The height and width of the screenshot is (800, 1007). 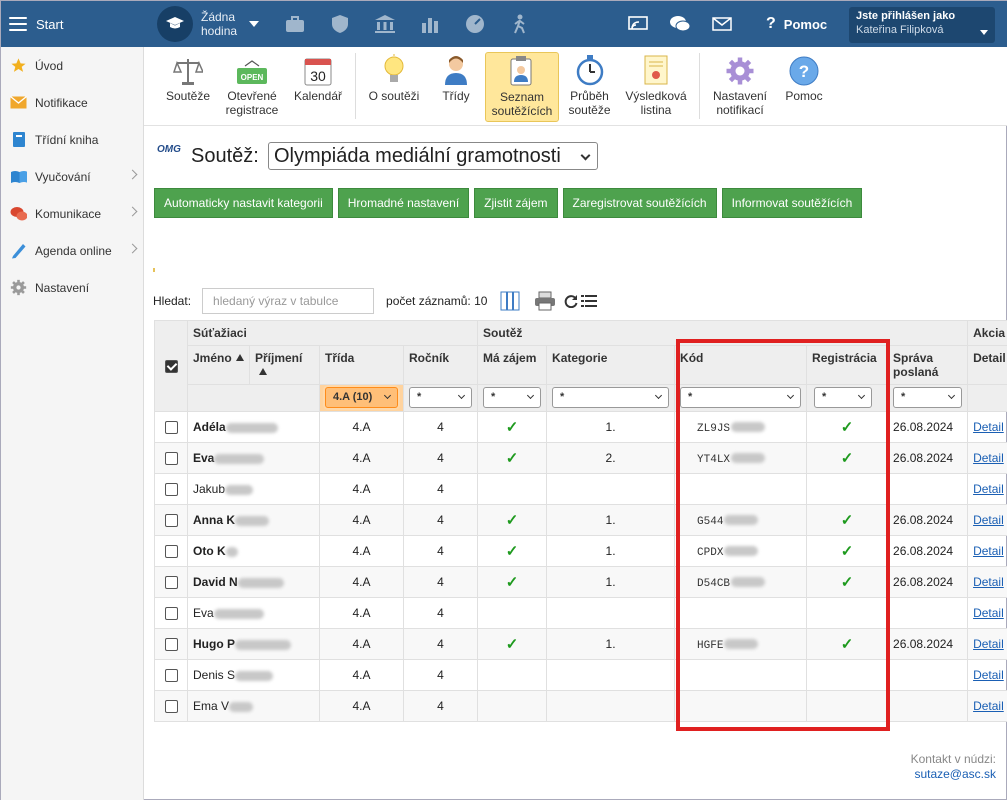 What do you see at coordinates (430, 24) in the screenshot?
I see `bar-chart-icon` at bounding box center [430, 24].